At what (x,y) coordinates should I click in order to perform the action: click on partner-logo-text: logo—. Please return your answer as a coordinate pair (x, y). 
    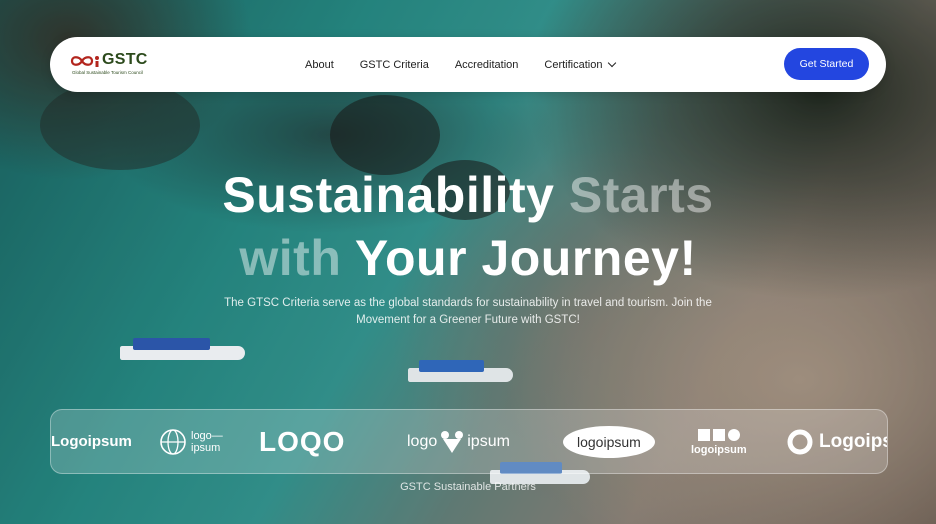
    Looking at the image, I should click on (207, 435).